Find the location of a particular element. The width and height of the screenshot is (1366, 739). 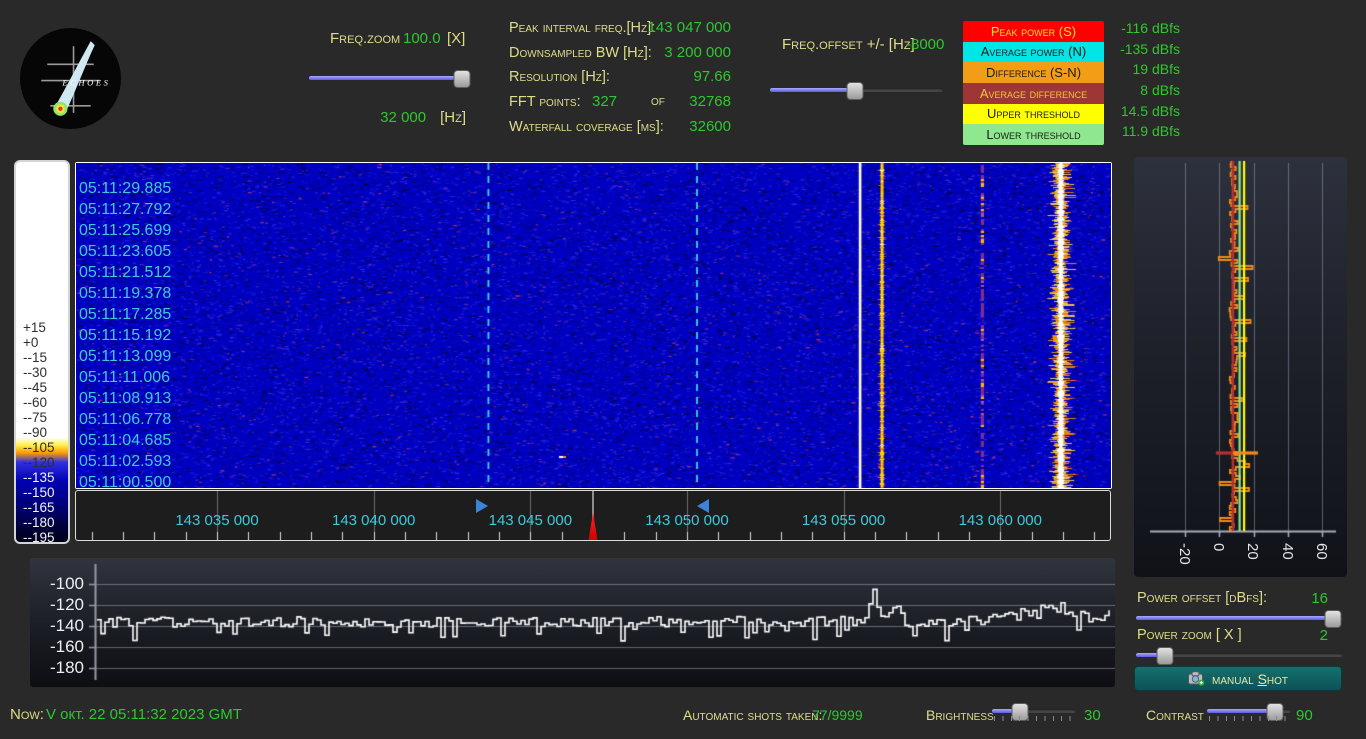

contrast-value: 90 is located at coordinates (1304, 715).